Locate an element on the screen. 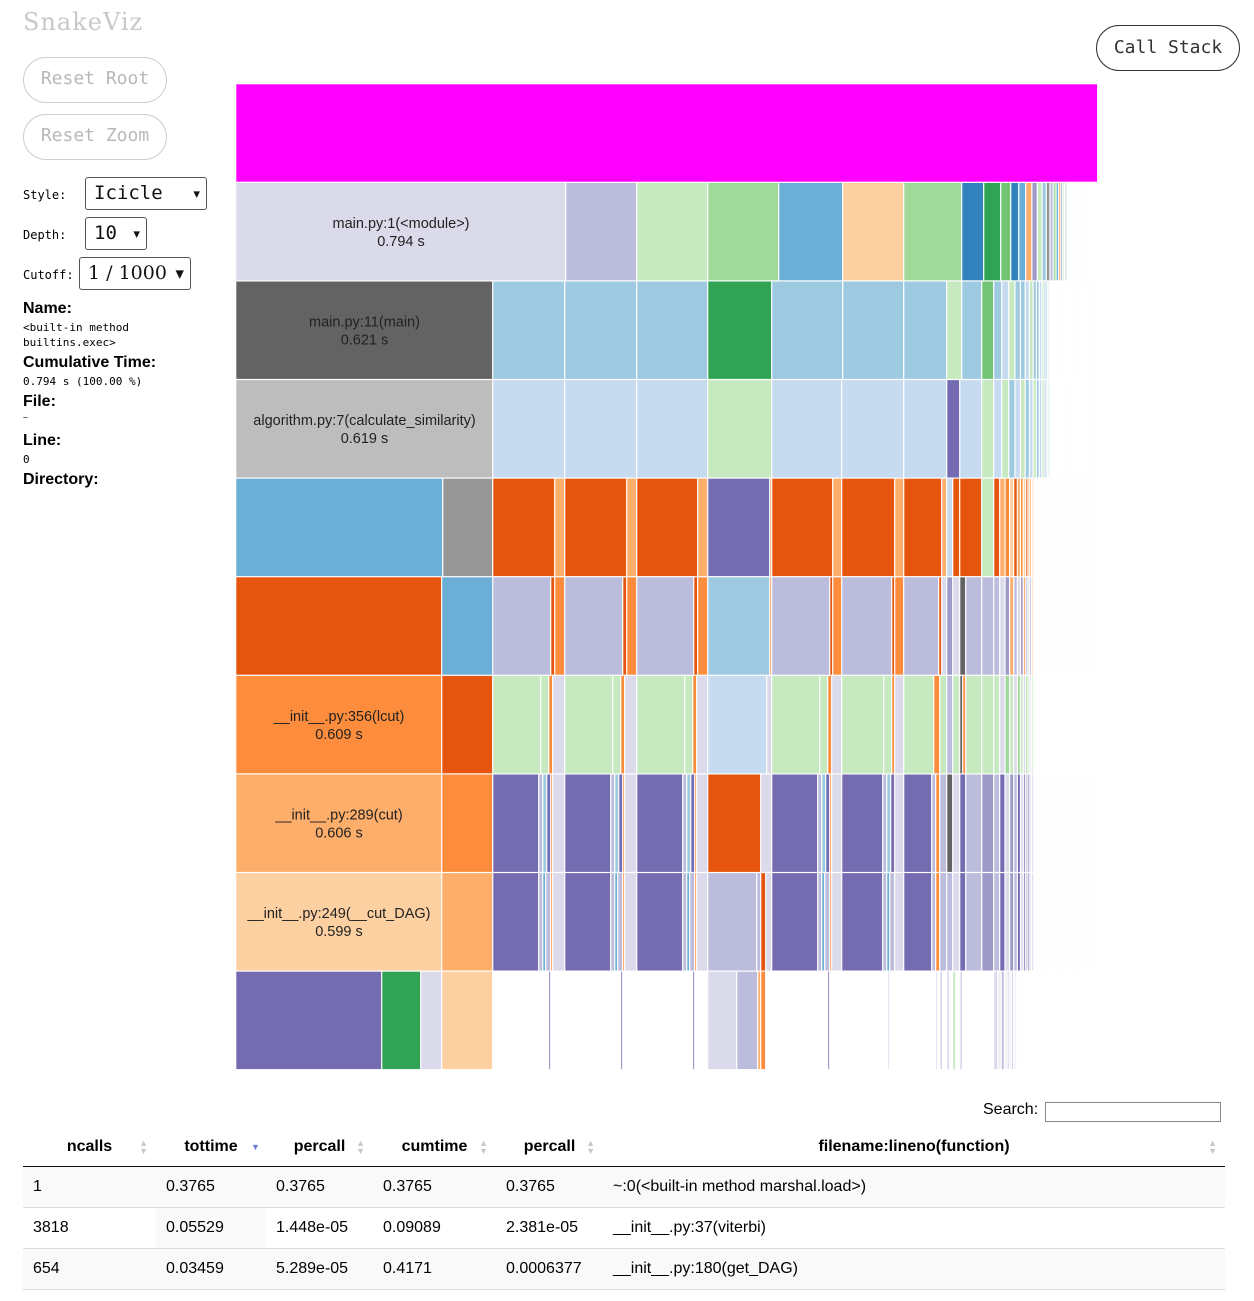 This screenshot has width=1254, height=1301. column-header-2: percall ▲ ▼ is located at coordinates (319, 1147).